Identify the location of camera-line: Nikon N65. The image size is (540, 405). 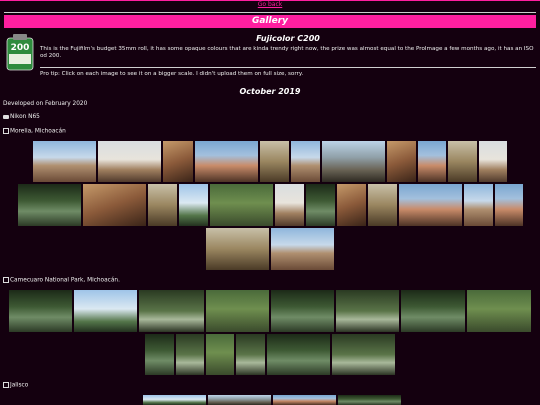
(21, 117).